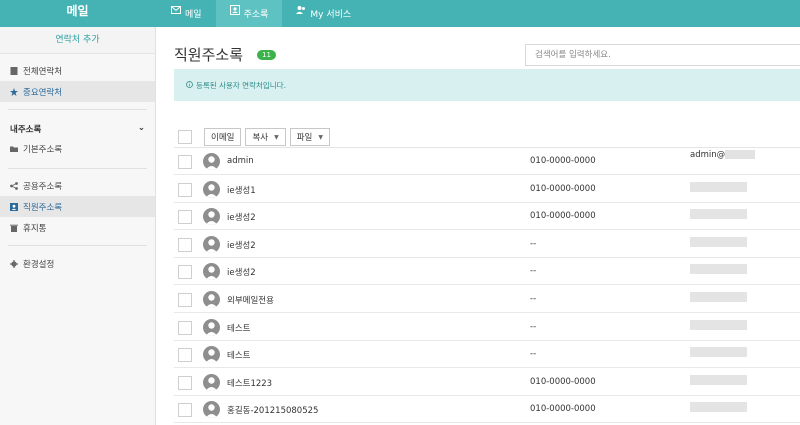 The image size is (800, 425). What do you see at coordinates (487, 189) in the screenshot?
I see `table-row: ie생성1 010-0000-0000` at bounding box center [487, 189].